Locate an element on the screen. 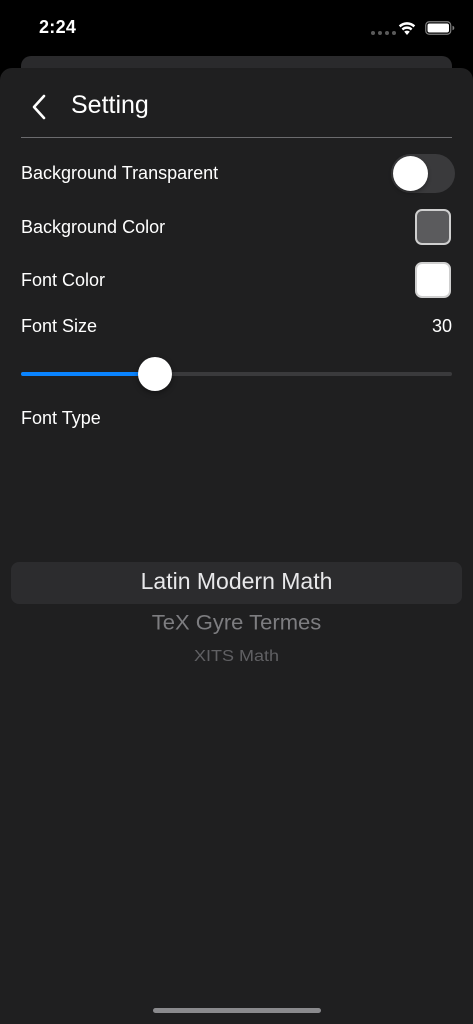  battery-icon is located at coordinates (440, 28).